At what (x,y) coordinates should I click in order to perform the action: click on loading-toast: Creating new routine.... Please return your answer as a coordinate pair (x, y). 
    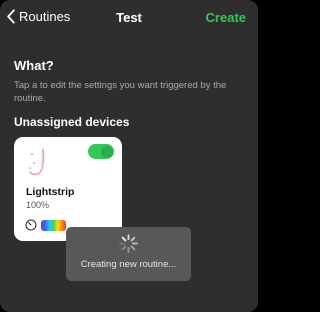
    Looking at the image, I should click on (128, 254).